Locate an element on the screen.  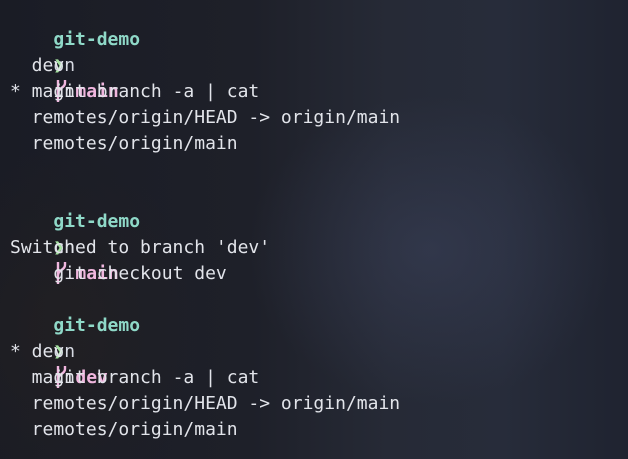
command-text: git checkout dev is located at coordinates (140, 273).